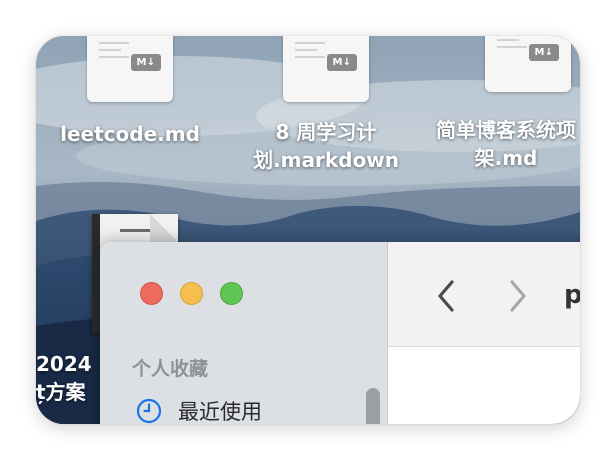 The width and height of the screenshot is (616, 460). I want to click on file-name-line: ț方案, so click(61, 392).